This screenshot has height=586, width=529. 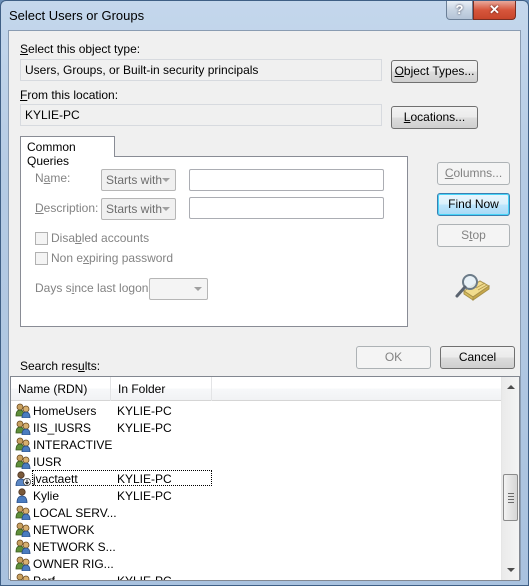 I want to click on result-name: INTERACTIVE, so click(x=73, y=445).